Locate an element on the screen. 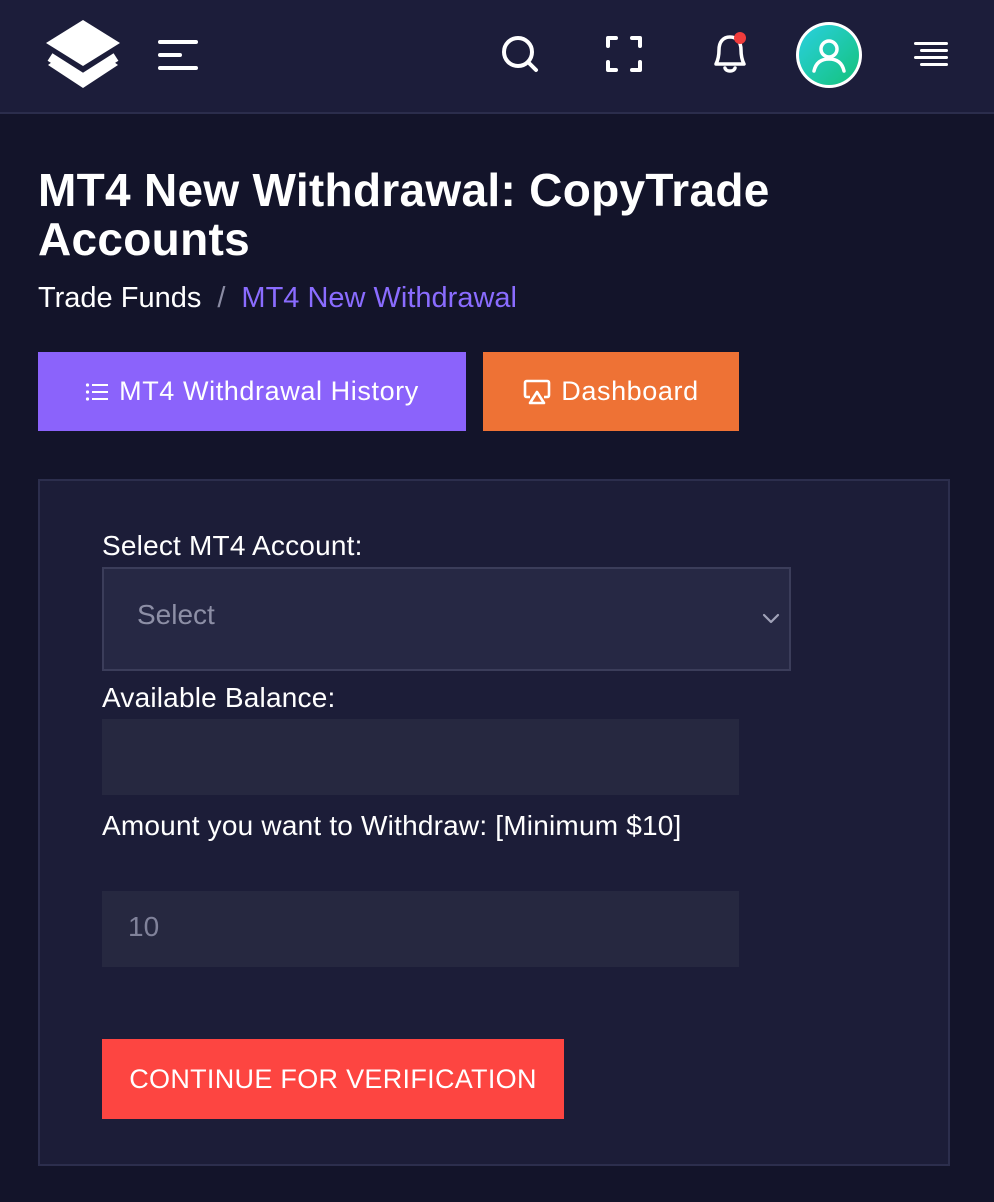 The image size is (994, 1202). mt4-account-select: Select is located at coordinates (446, 619).